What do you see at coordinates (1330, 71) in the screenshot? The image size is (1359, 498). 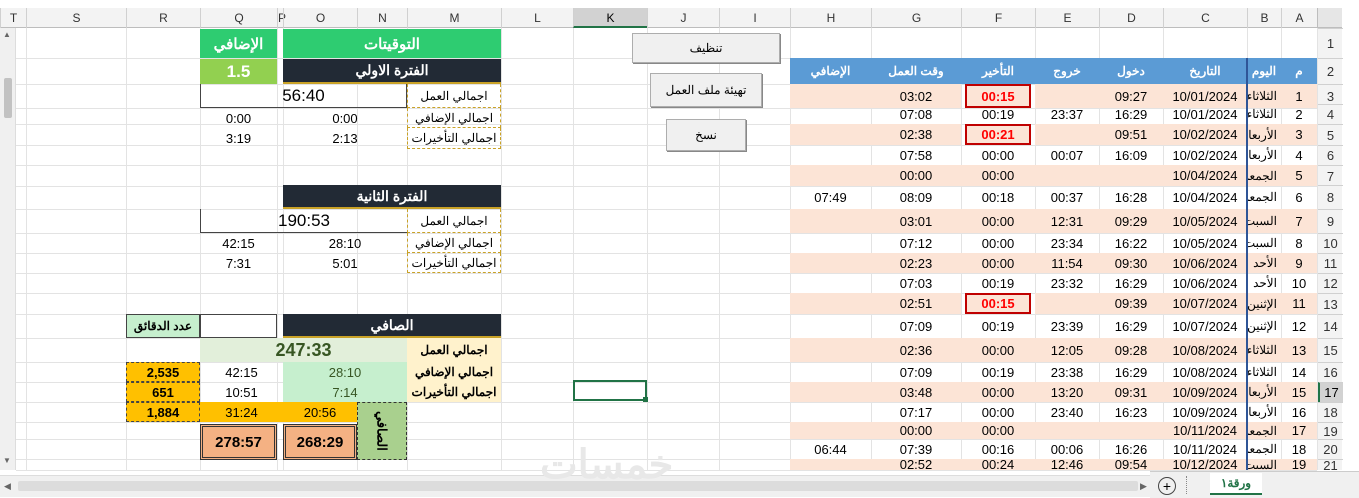 I see `row-header-2: 2` at bounding box center [1330, 71].